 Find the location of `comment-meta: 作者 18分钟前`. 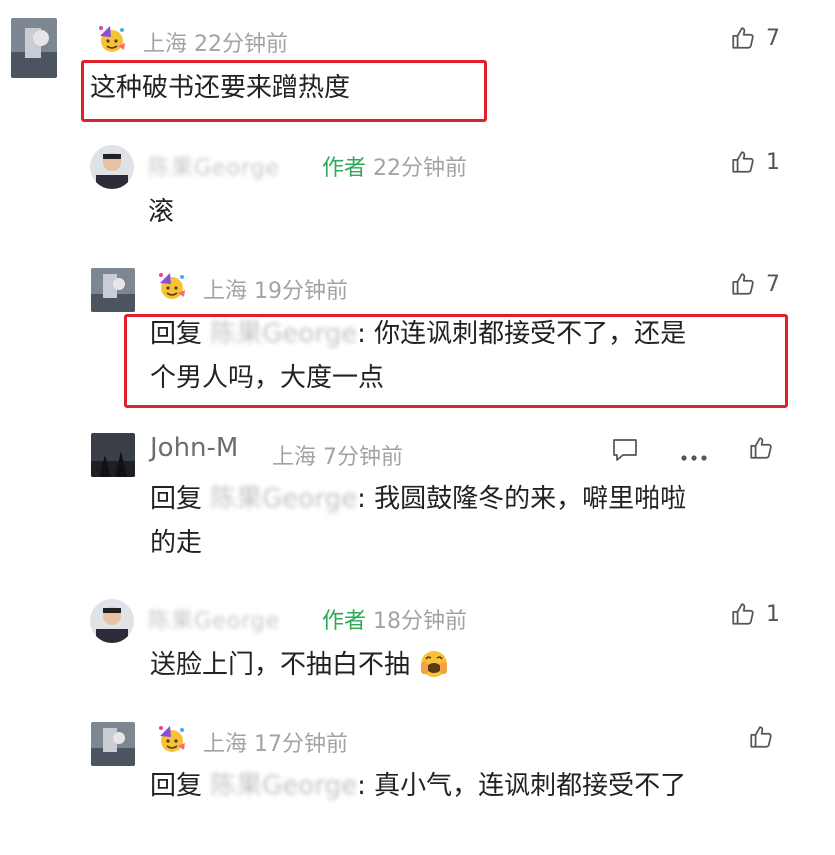

comment-meta: 作者 18分钟前 is located at coordinates (394, 619).